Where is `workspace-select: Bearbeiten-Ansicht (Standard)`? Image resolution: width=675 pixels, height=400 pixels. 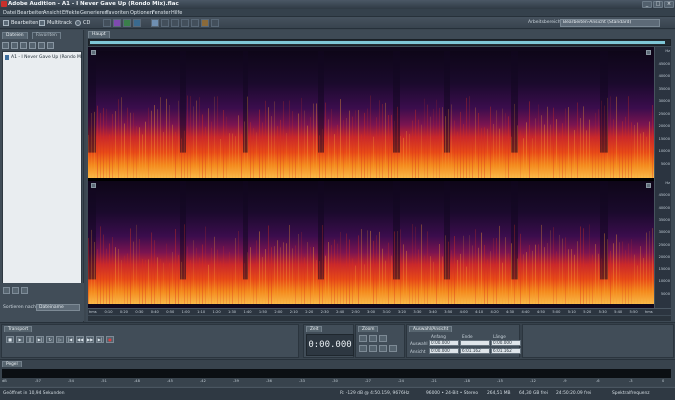 workspace-select: Bearbeiten-Ansicht (Standard) is located at coordinates (610, 23).